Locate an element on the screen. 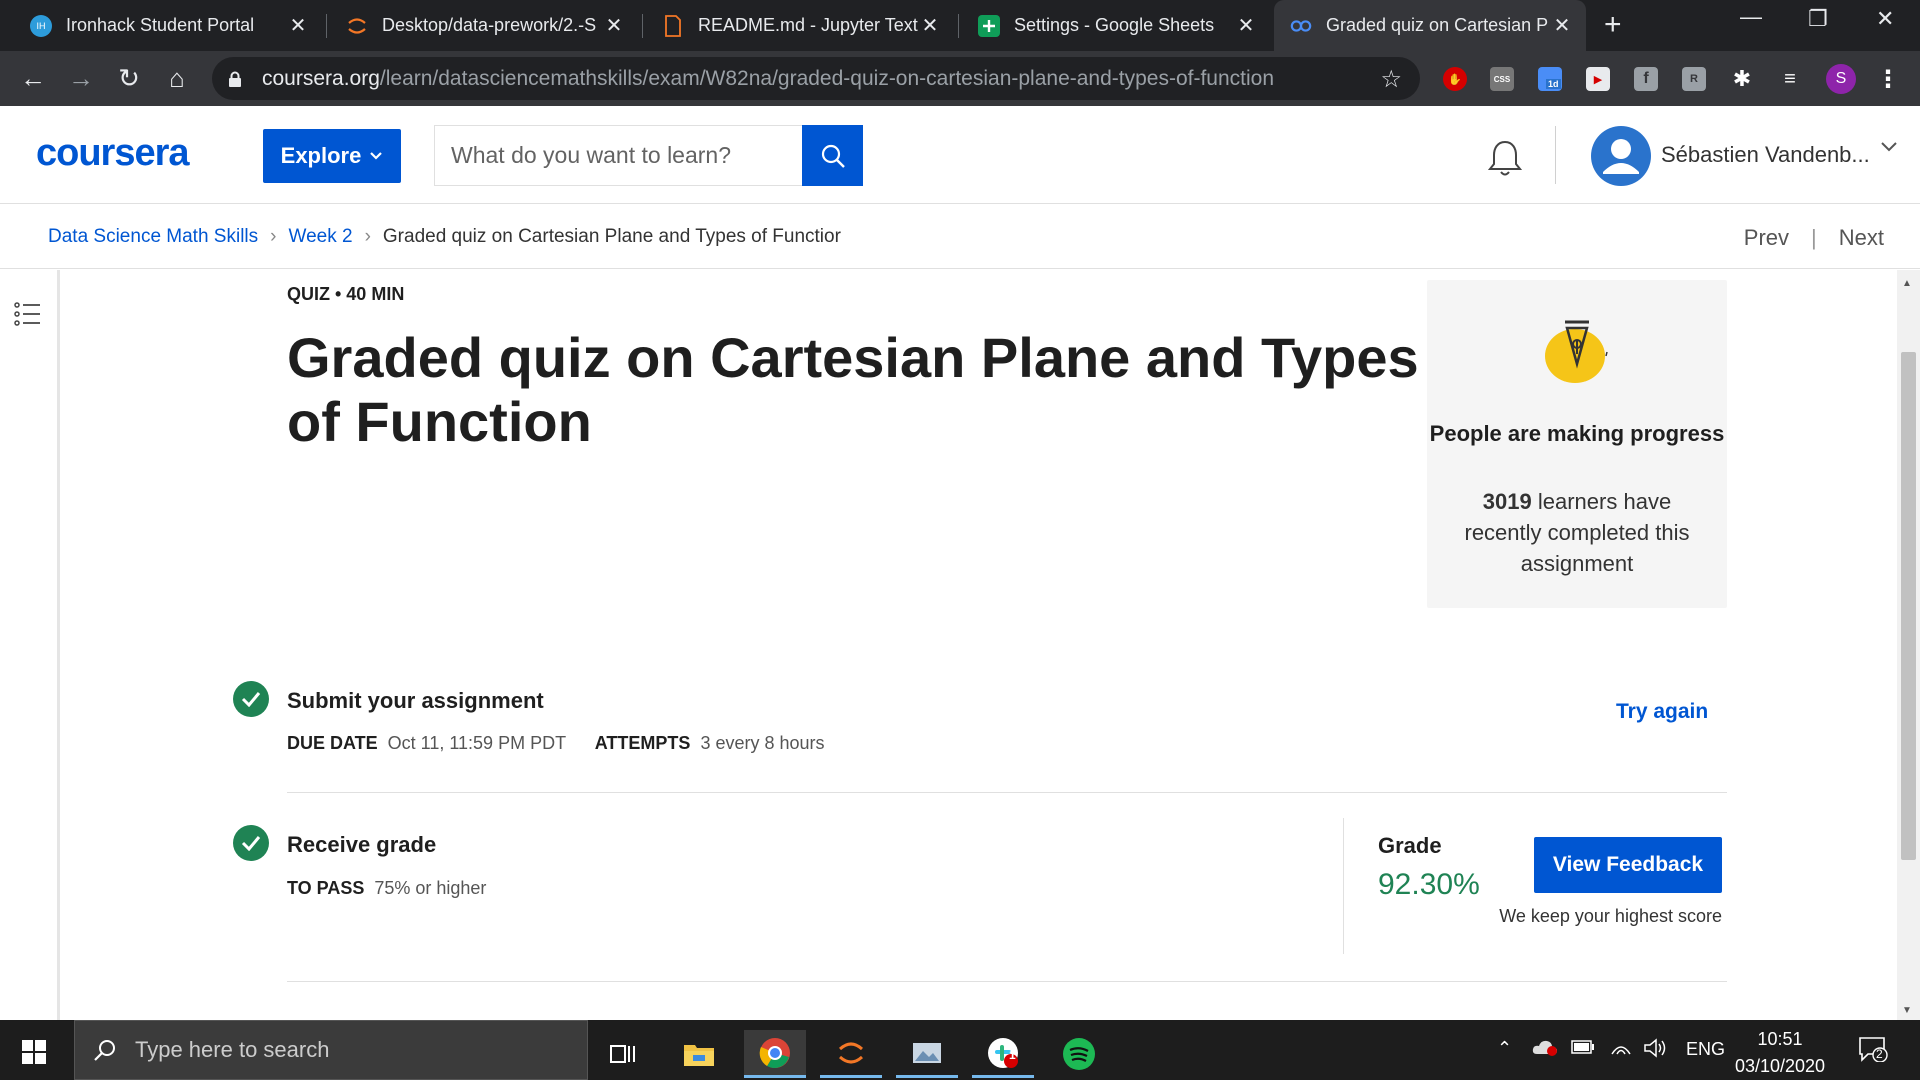 This screenshot has height=1080, width=1920. search-input: What do you want to learn? is located at coordinates (648, 155).